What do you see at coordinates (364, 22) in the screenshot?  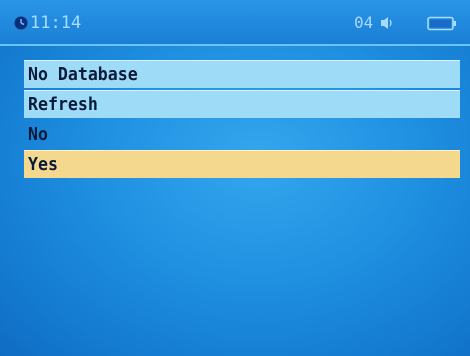 I see `volume-level: 04` at bounding box center [364, 22].